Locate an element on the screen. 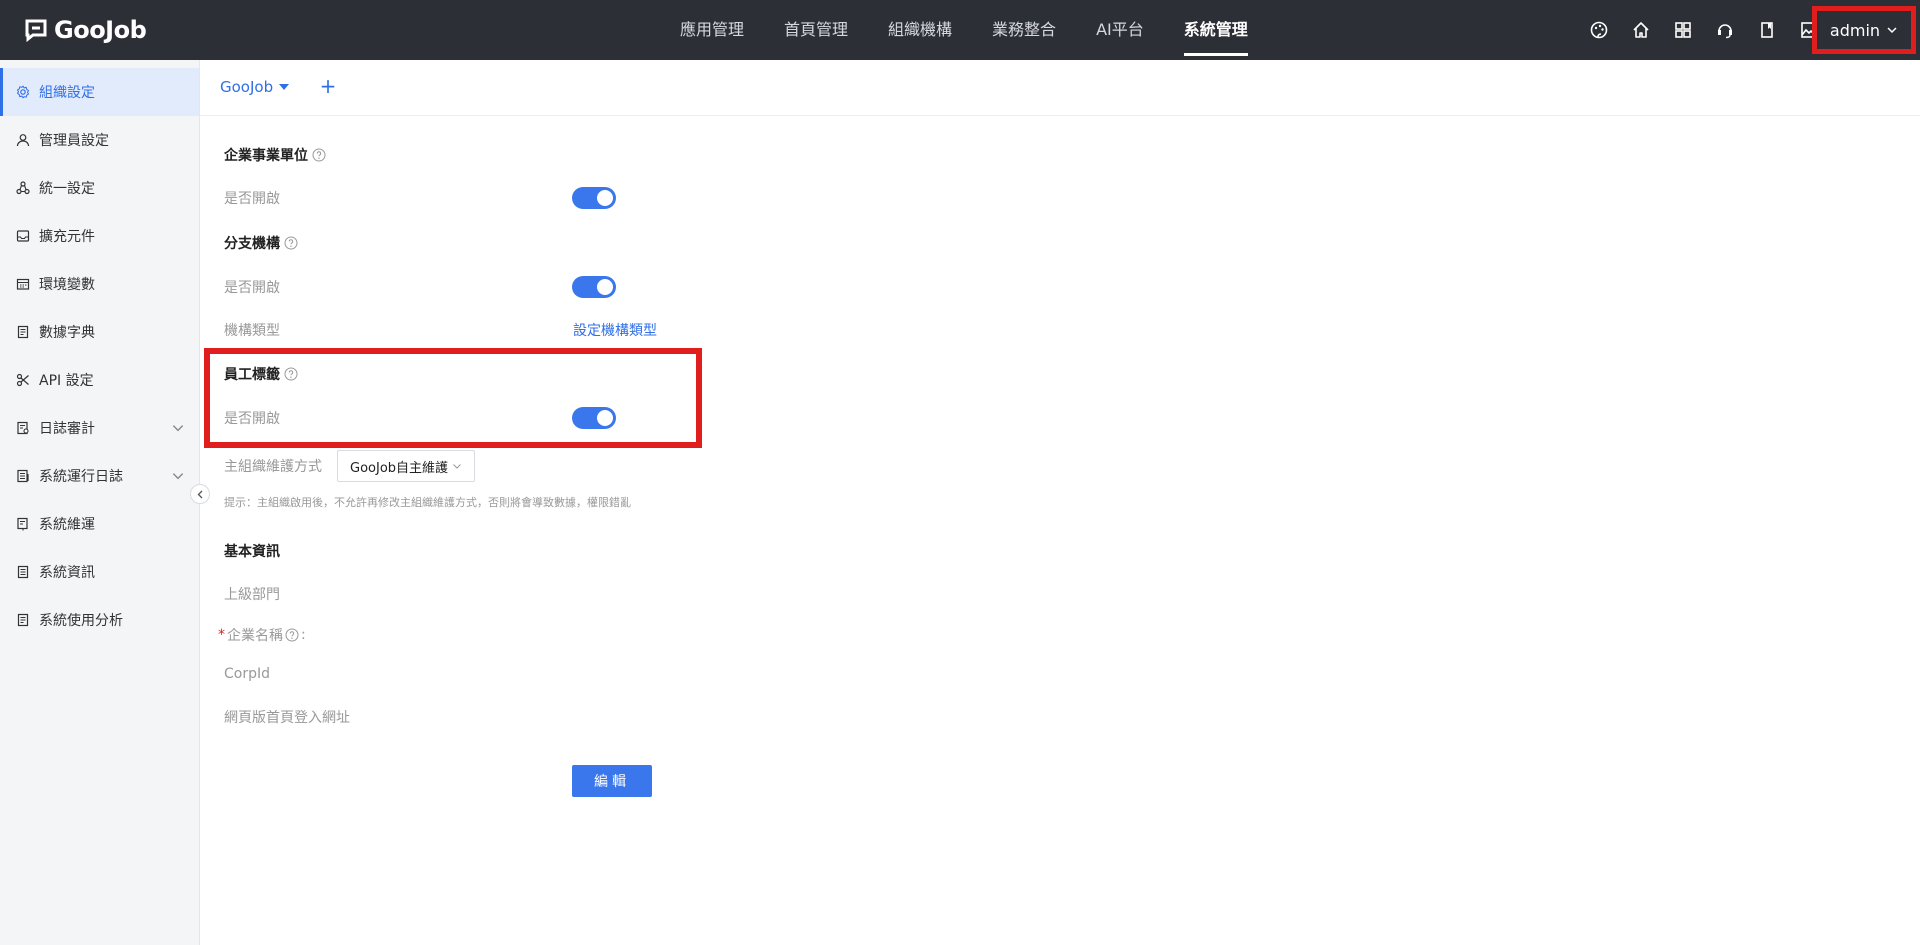 The image size is (1920, 945). support-headset-icon is located at coordinates (1725, 30).